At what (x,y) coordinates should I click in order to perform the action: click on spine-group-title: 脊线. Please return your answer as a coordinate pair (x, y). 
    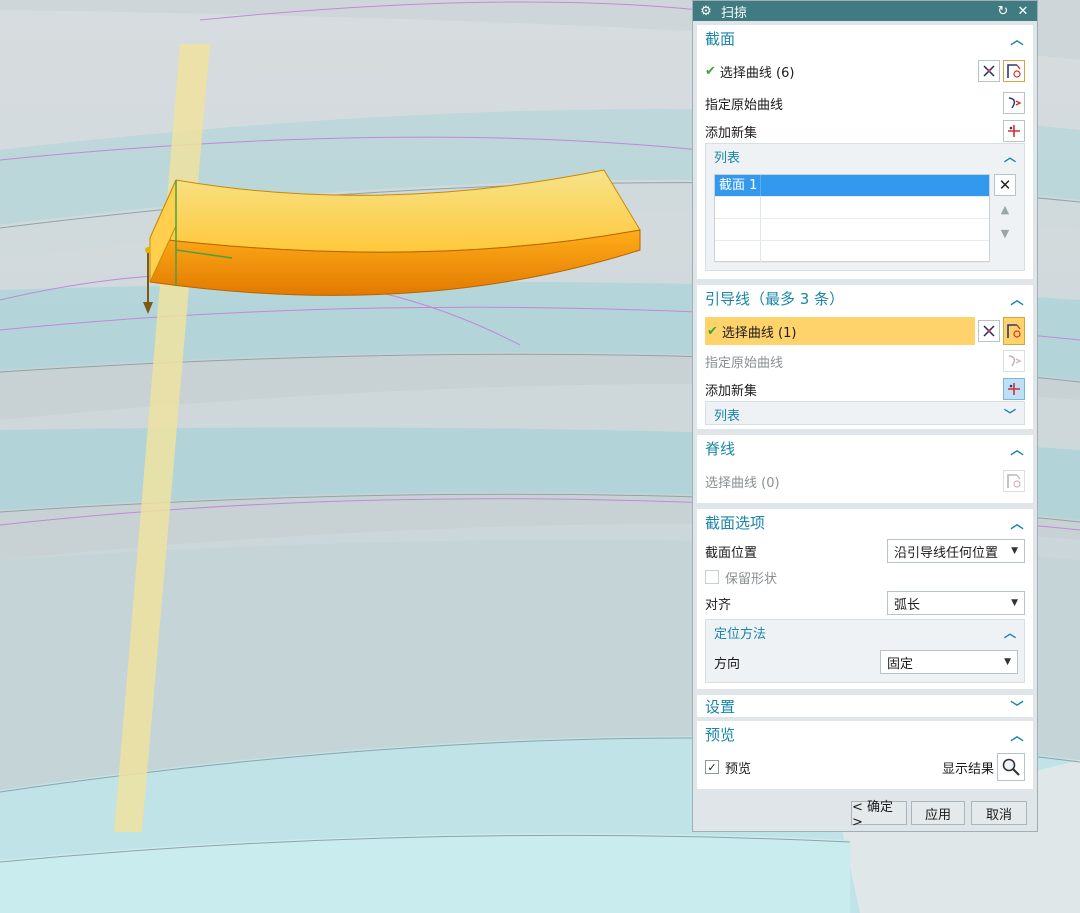
    Looking at the image, I should click on (720, 448).